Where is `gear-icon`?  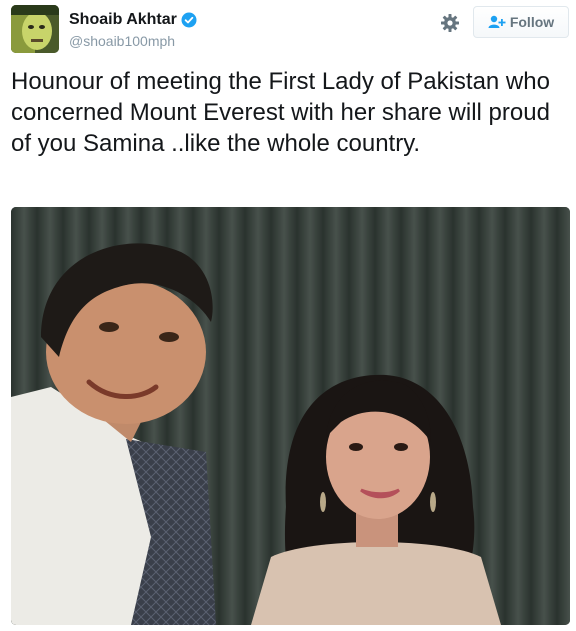 gear-icon is located at coordinates (450, 23).